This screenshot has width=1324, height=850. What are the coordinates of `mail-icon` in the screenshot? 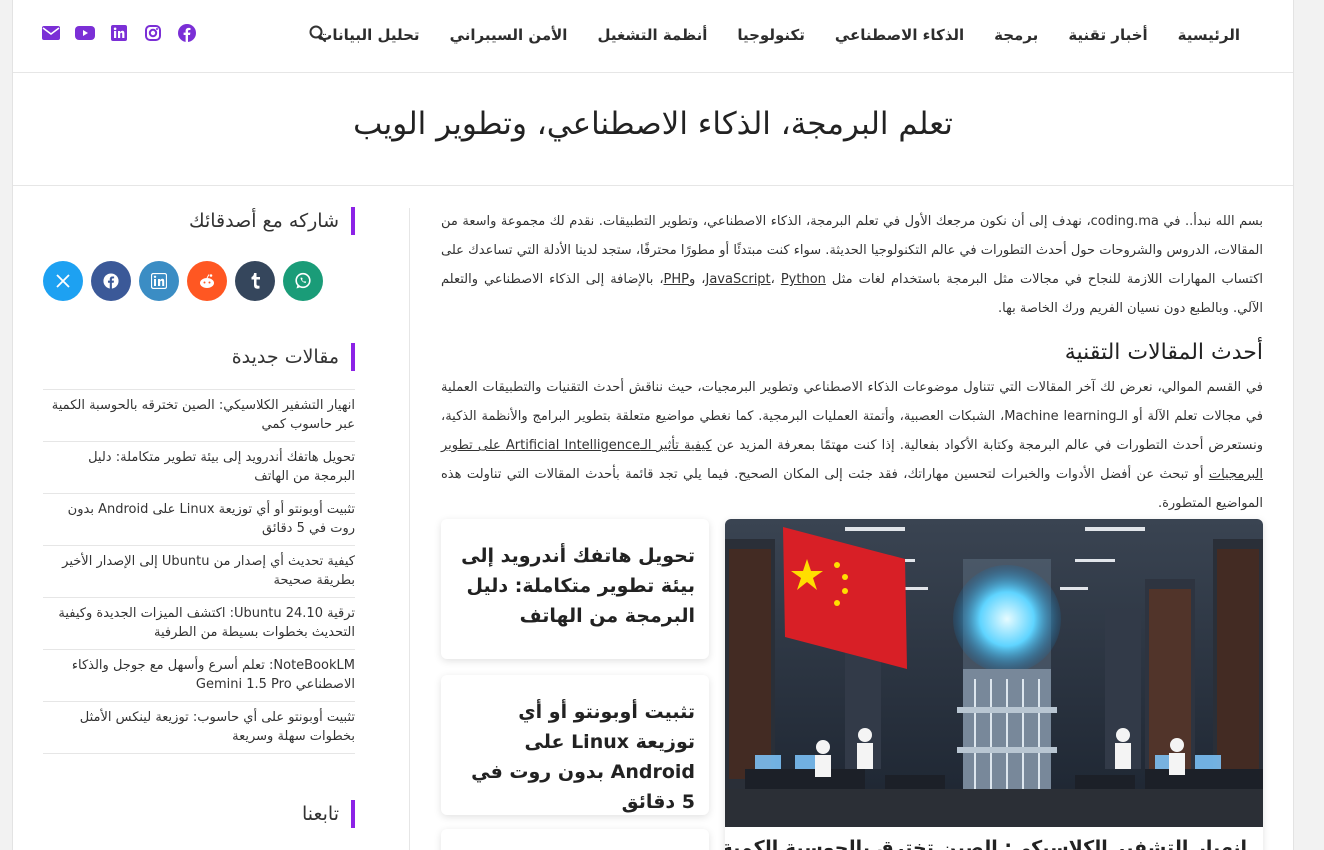 It's located at (51, 33).